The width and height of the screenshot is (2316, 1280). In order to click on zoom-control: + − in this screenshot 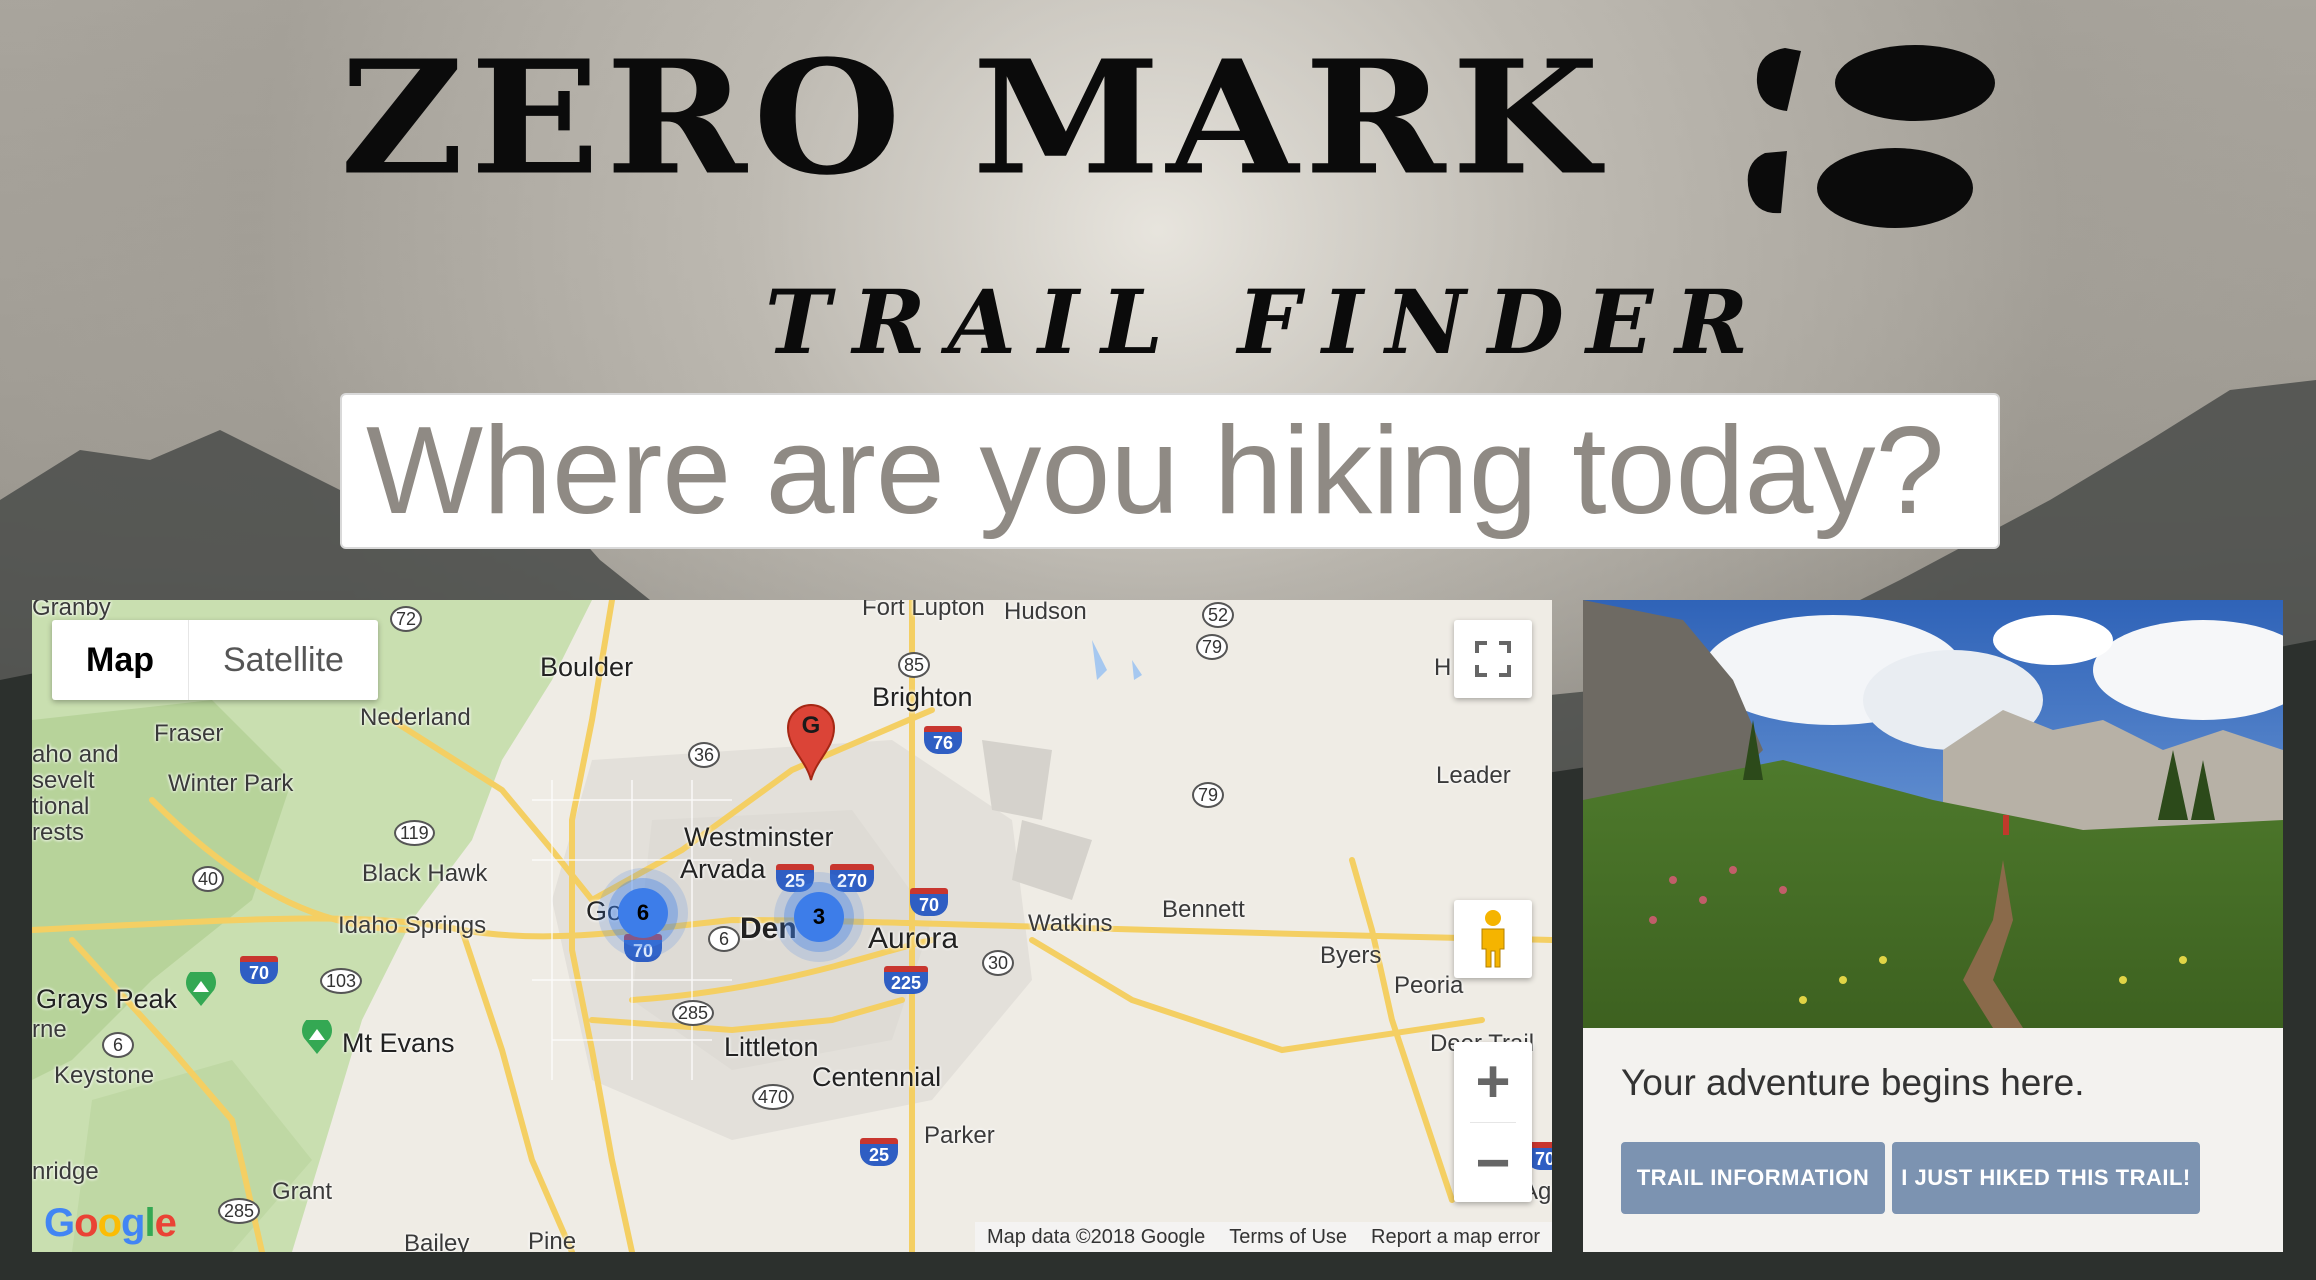, I will do `click(1493, 1122)`.